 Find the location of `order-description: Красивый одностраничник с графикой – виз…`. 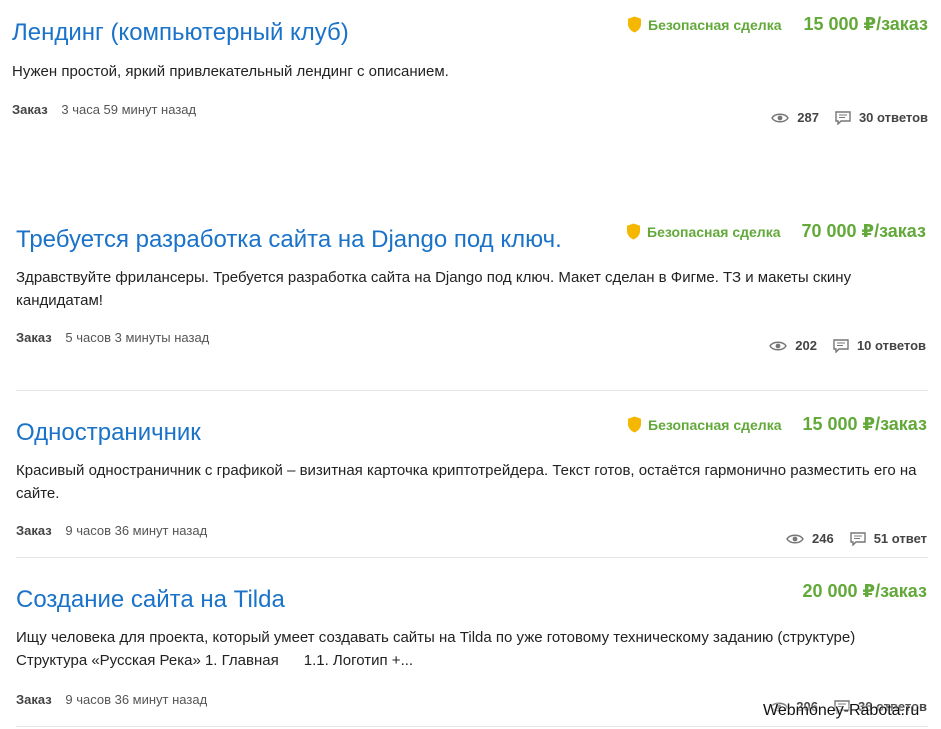

order-description: Красивый одностраничник с графикой – виз… is located at coordinates (466, 482).